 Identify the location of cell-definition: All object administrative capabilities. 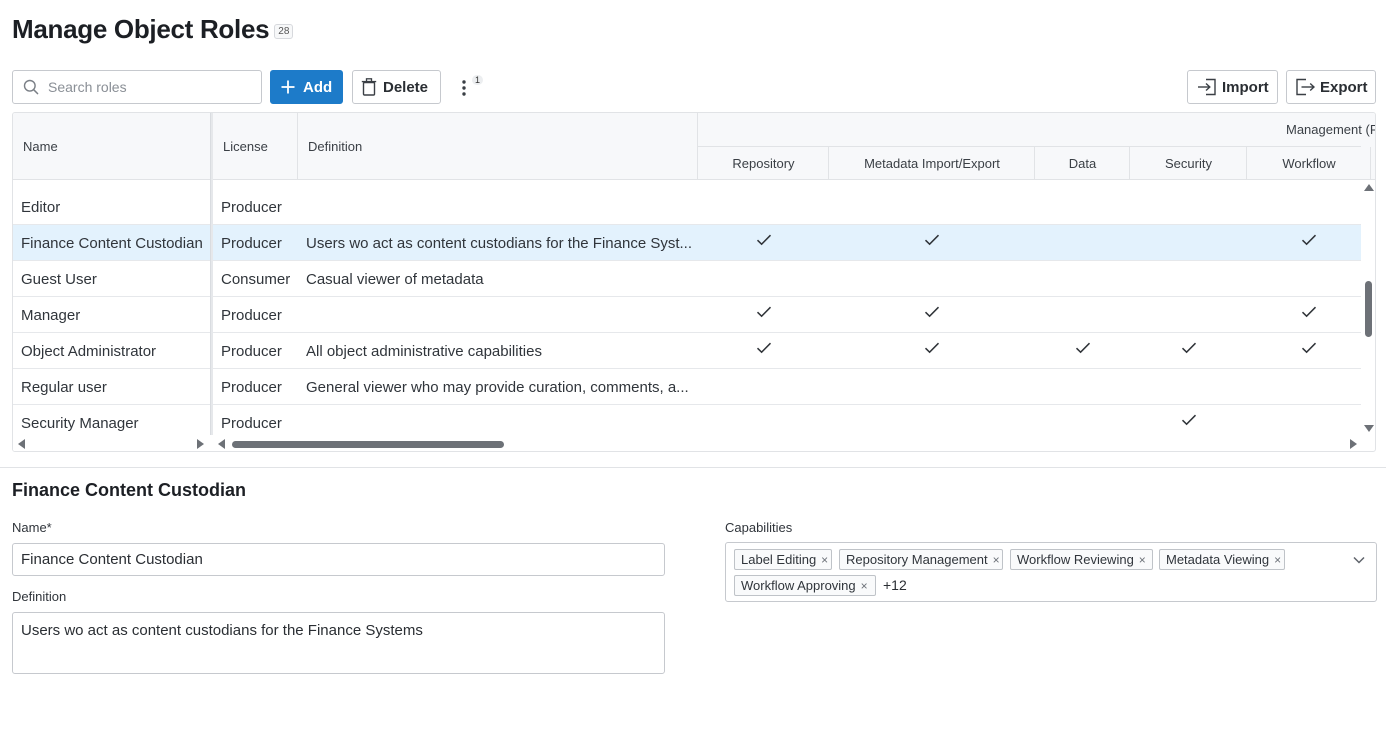
(424, 351).